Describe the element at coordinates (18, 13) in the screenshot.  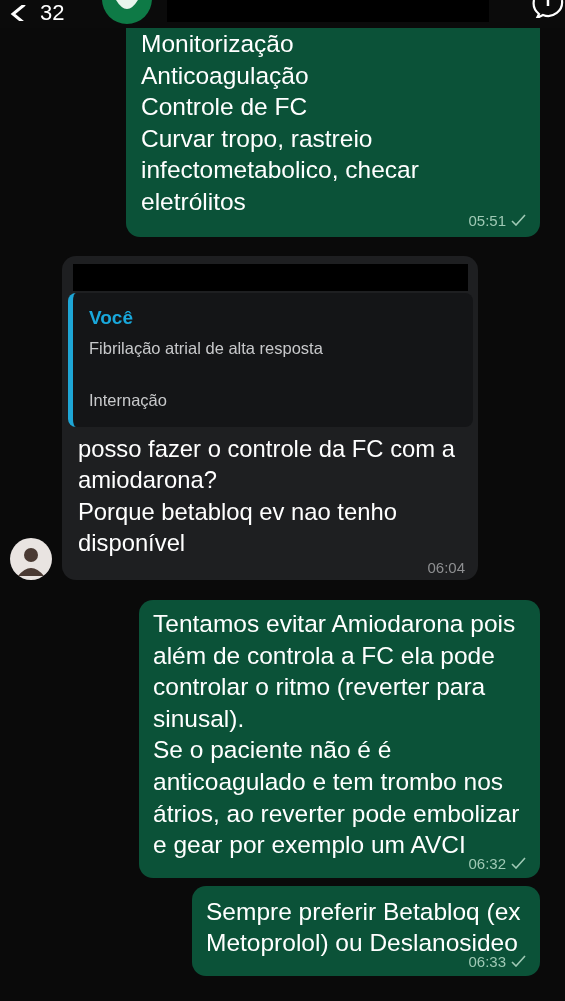
I see `back-icon` at that location.